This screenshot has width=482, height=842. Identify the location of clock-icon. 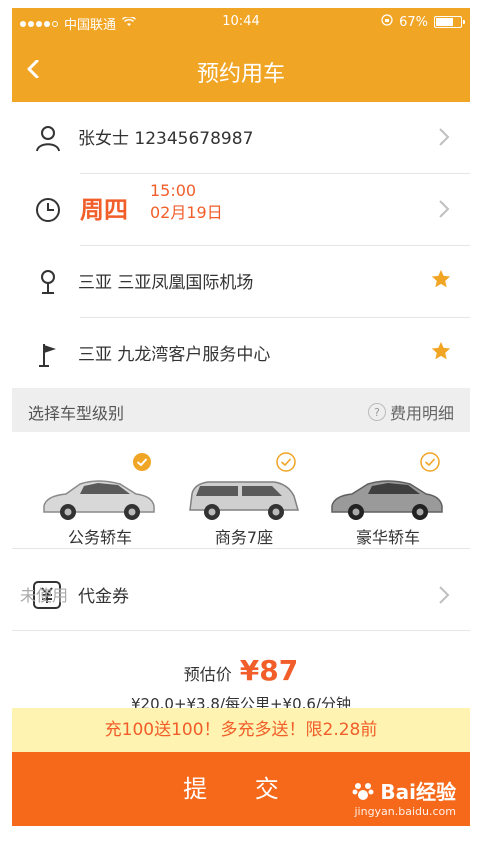
(48, 210).